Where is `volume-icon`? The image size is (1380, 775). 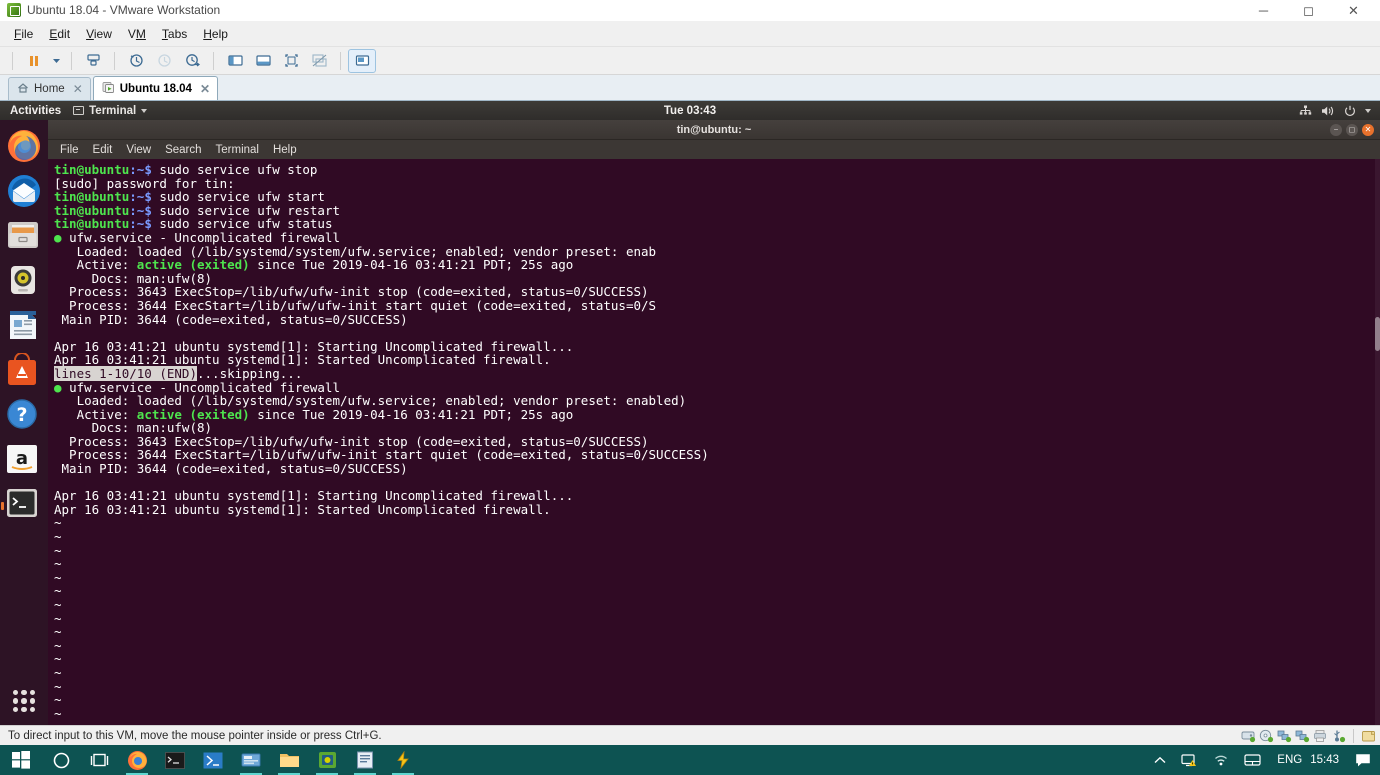 volume-icon is located at coordinates (1328, 111).